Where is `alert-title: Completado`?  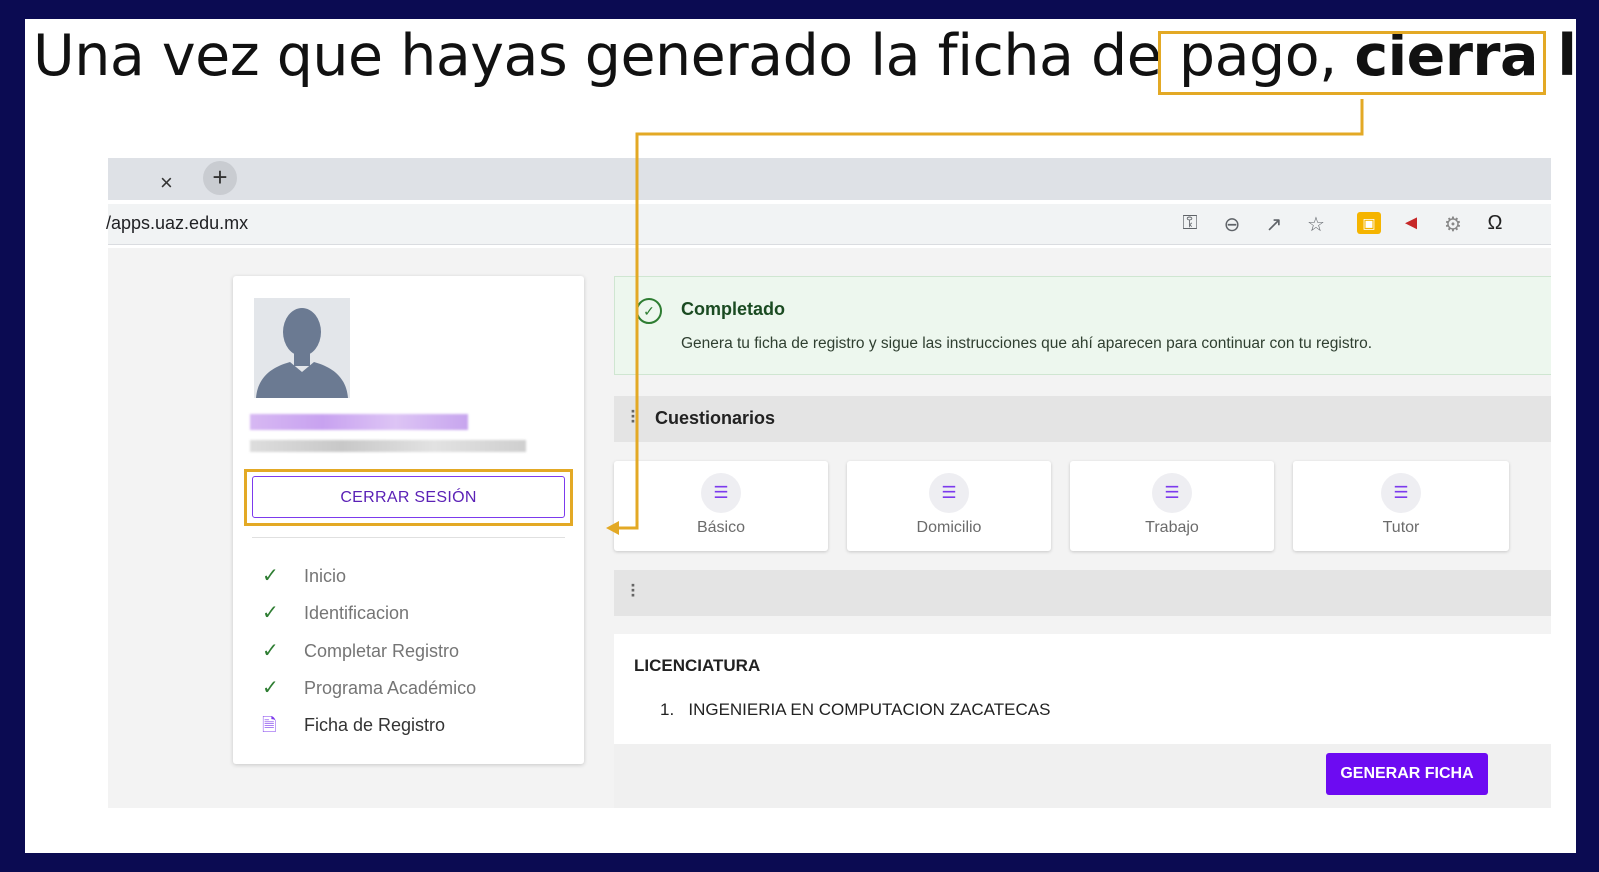
alert-title: Completado is located at coordinates (733, 309).